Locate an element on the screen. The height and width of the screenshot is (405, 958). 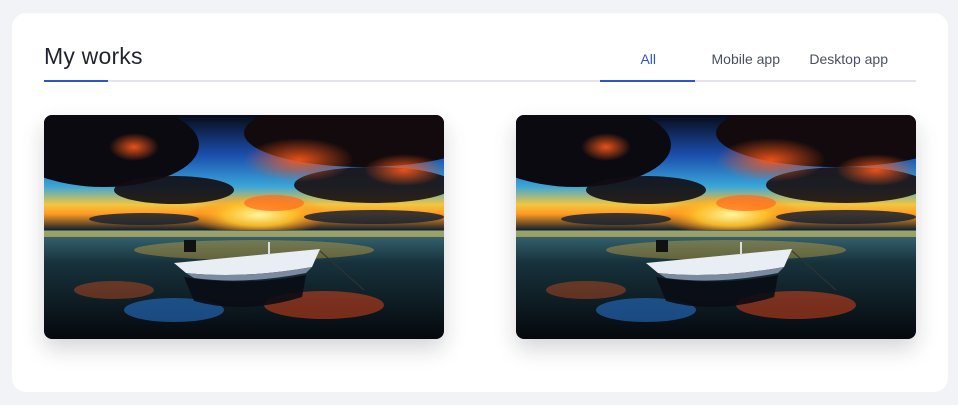
header-divider is located at coordinates (480, 81).